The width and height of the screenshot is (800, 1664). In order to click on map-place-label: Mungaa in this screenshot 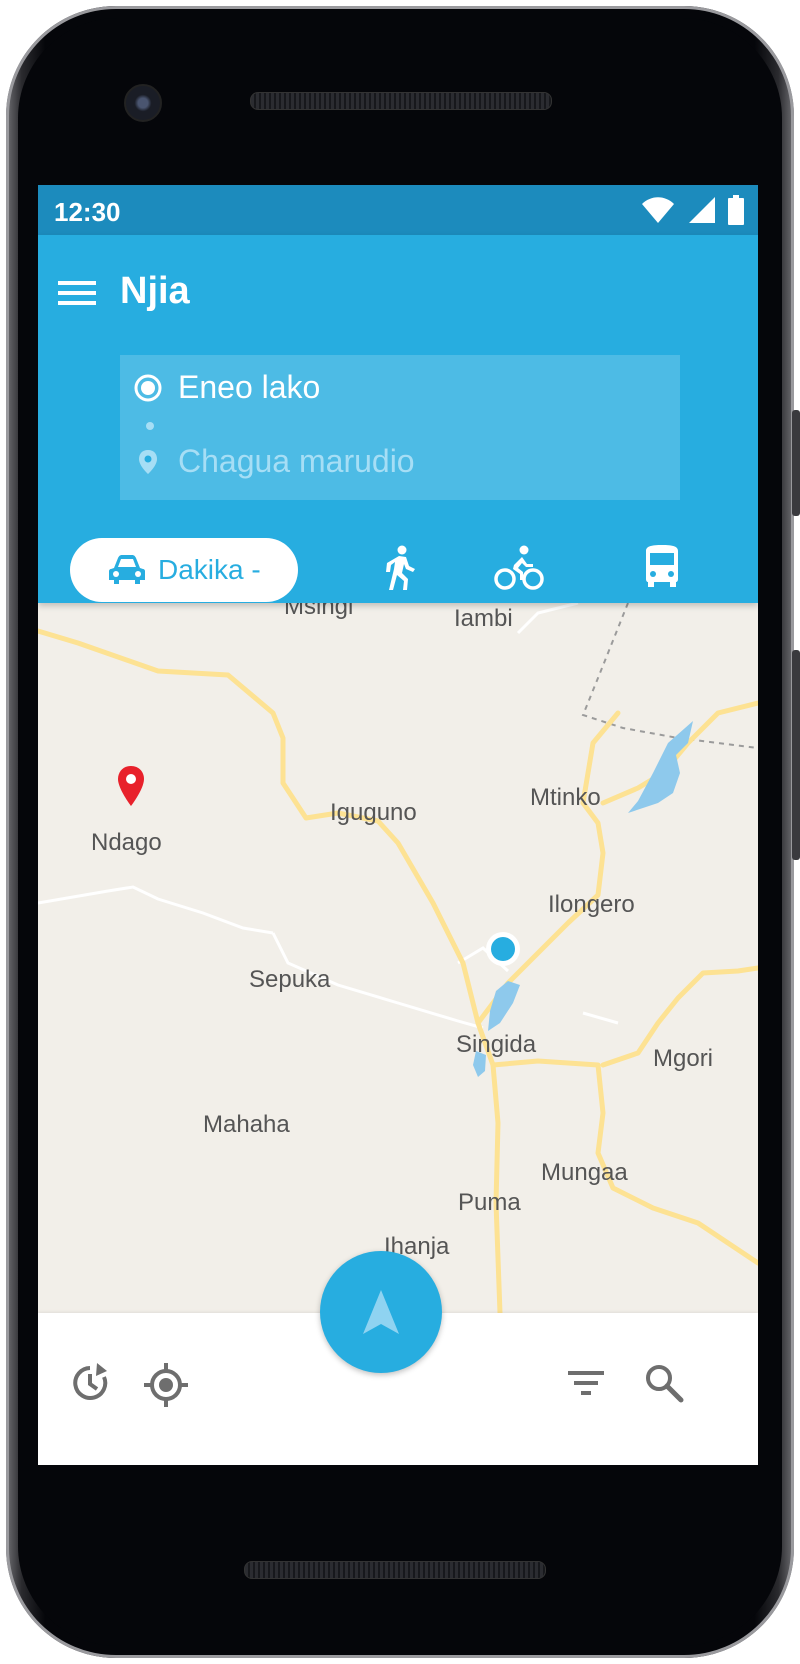, I will do `click(584, 1172)`.